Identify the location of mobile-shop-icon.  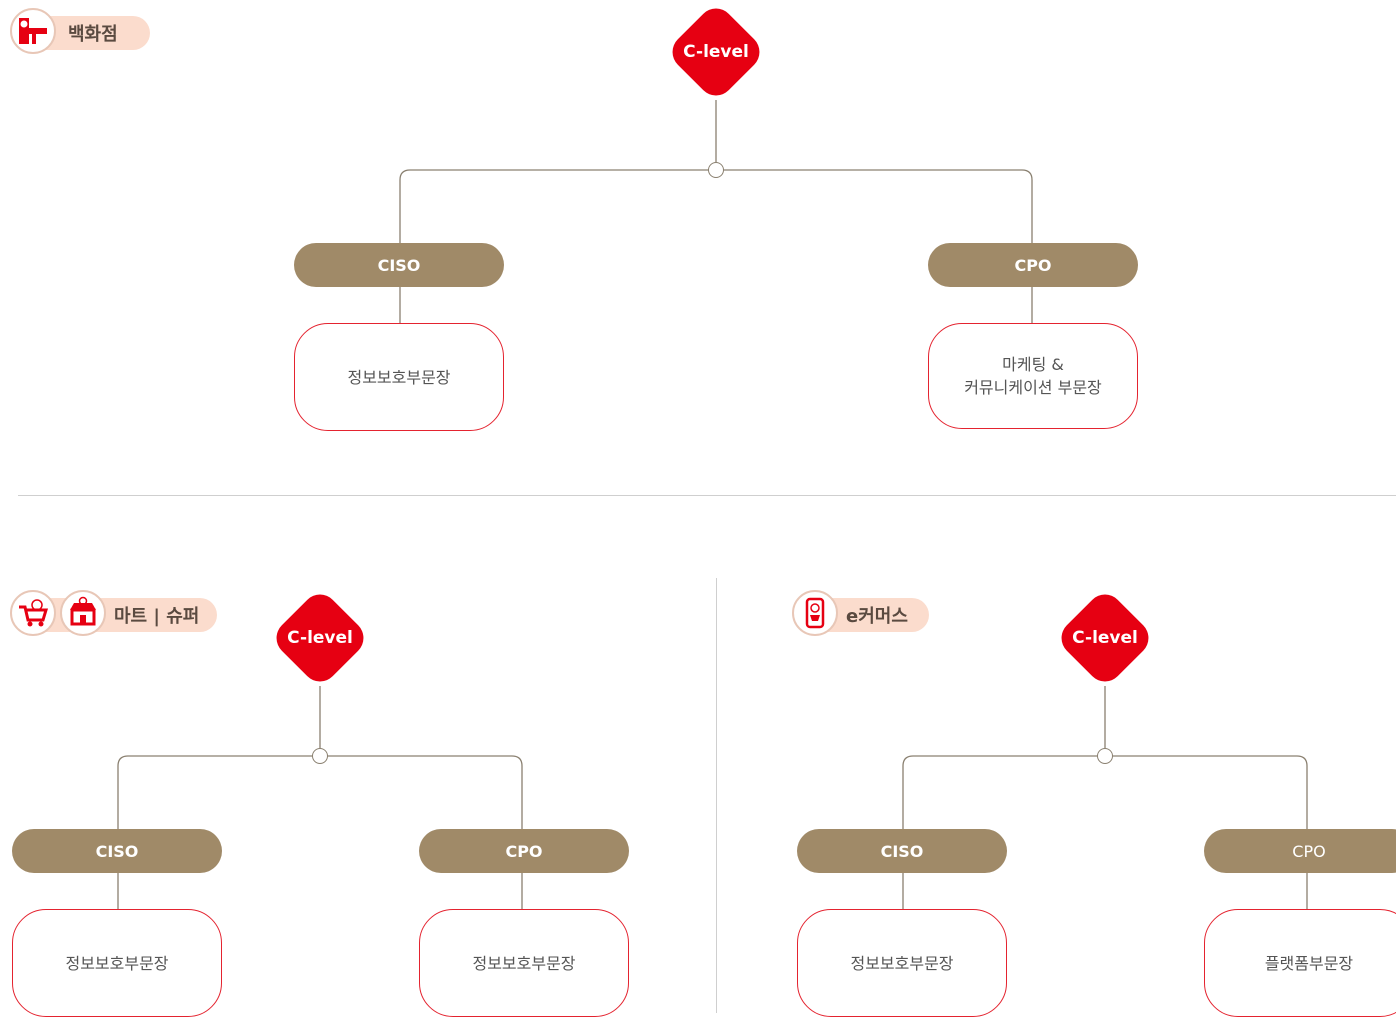
(815, 613).